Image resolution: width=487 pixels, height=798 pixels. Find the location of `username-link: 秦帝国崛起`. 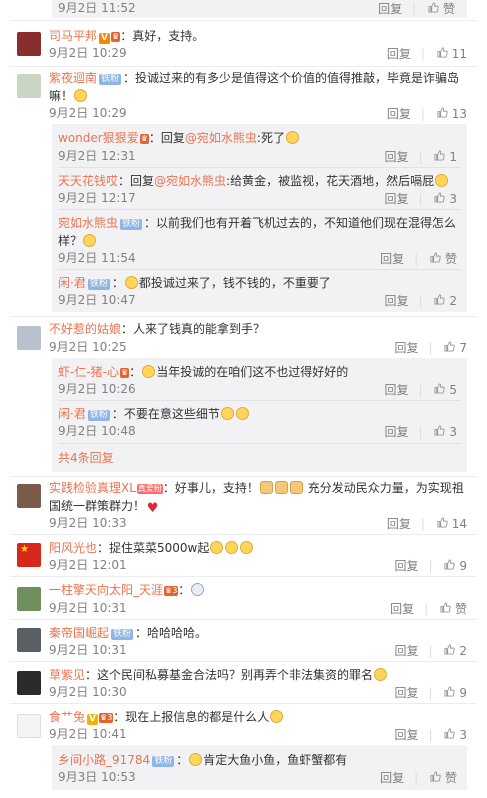

username-link: 秦帝国崛起 is located at coordinates (79, 633).